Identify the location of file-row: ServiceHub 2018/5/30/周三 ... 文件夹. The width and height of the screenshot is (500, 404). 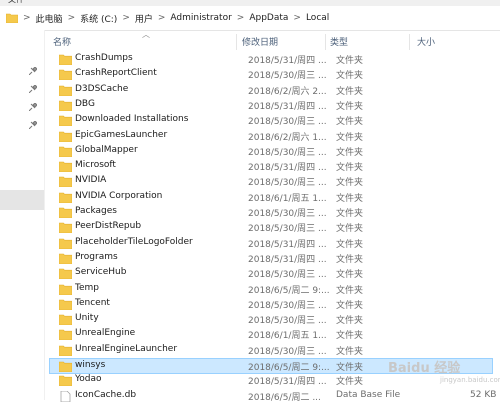
(271, 273).